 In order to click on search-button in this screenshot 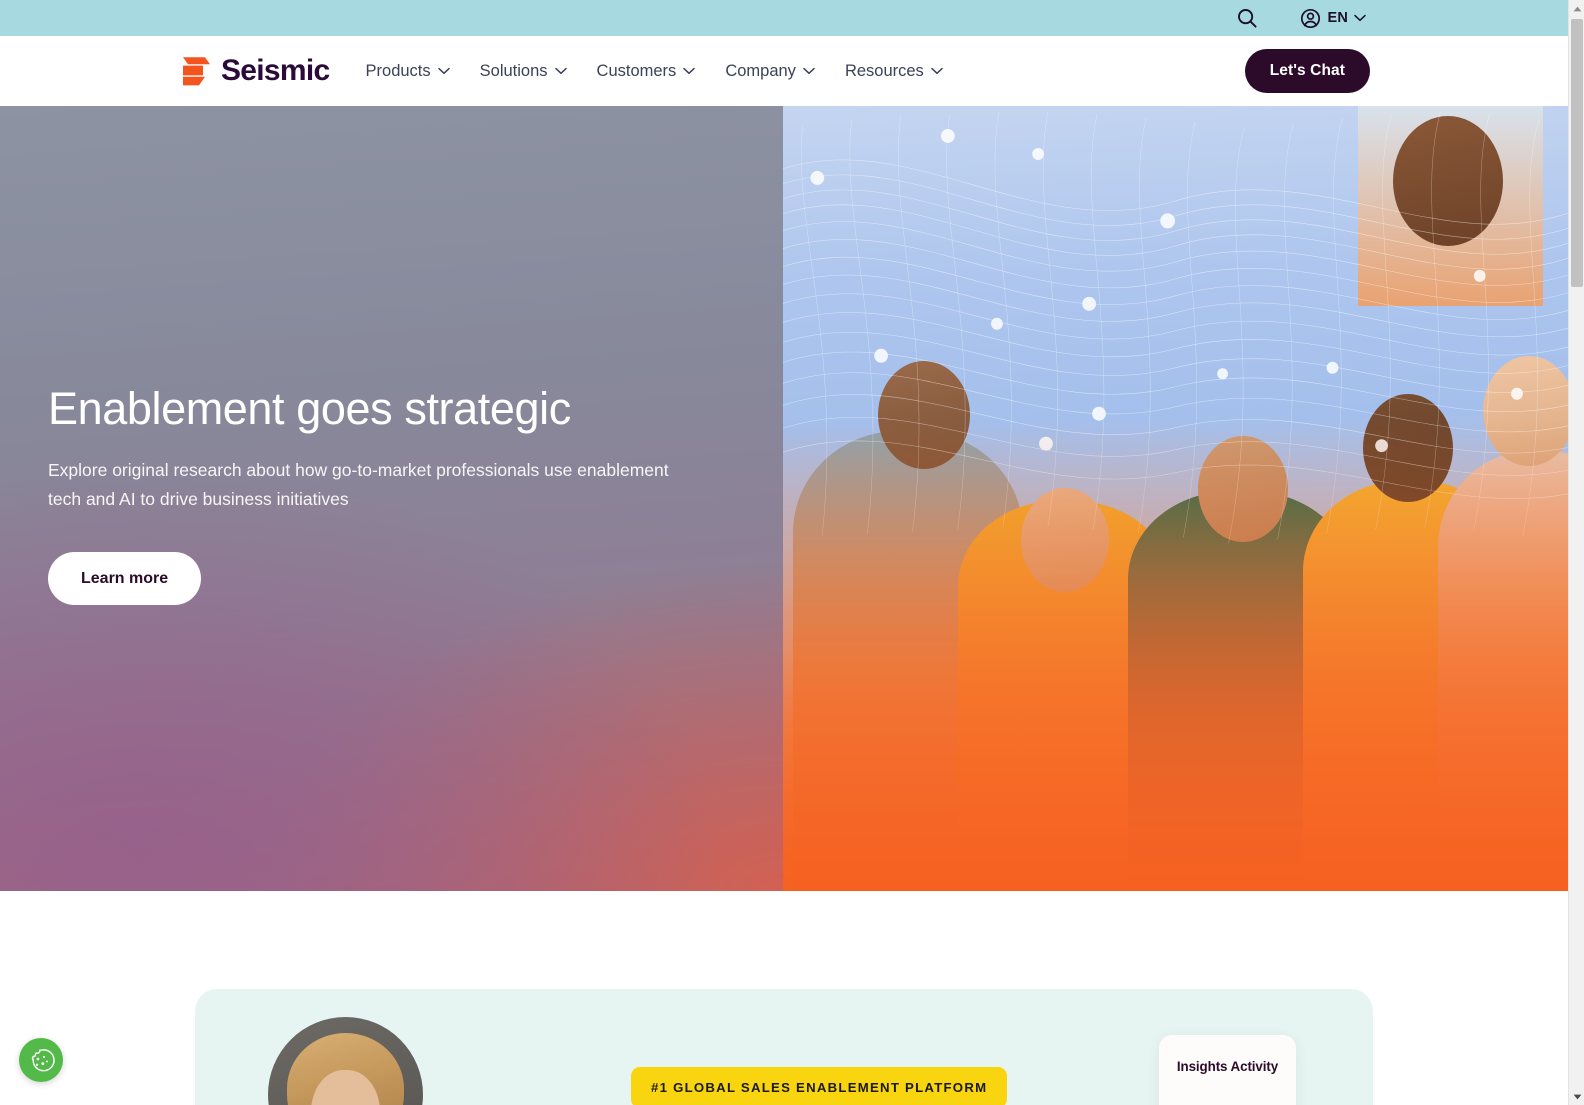, I will do `click(1247, 18)`.